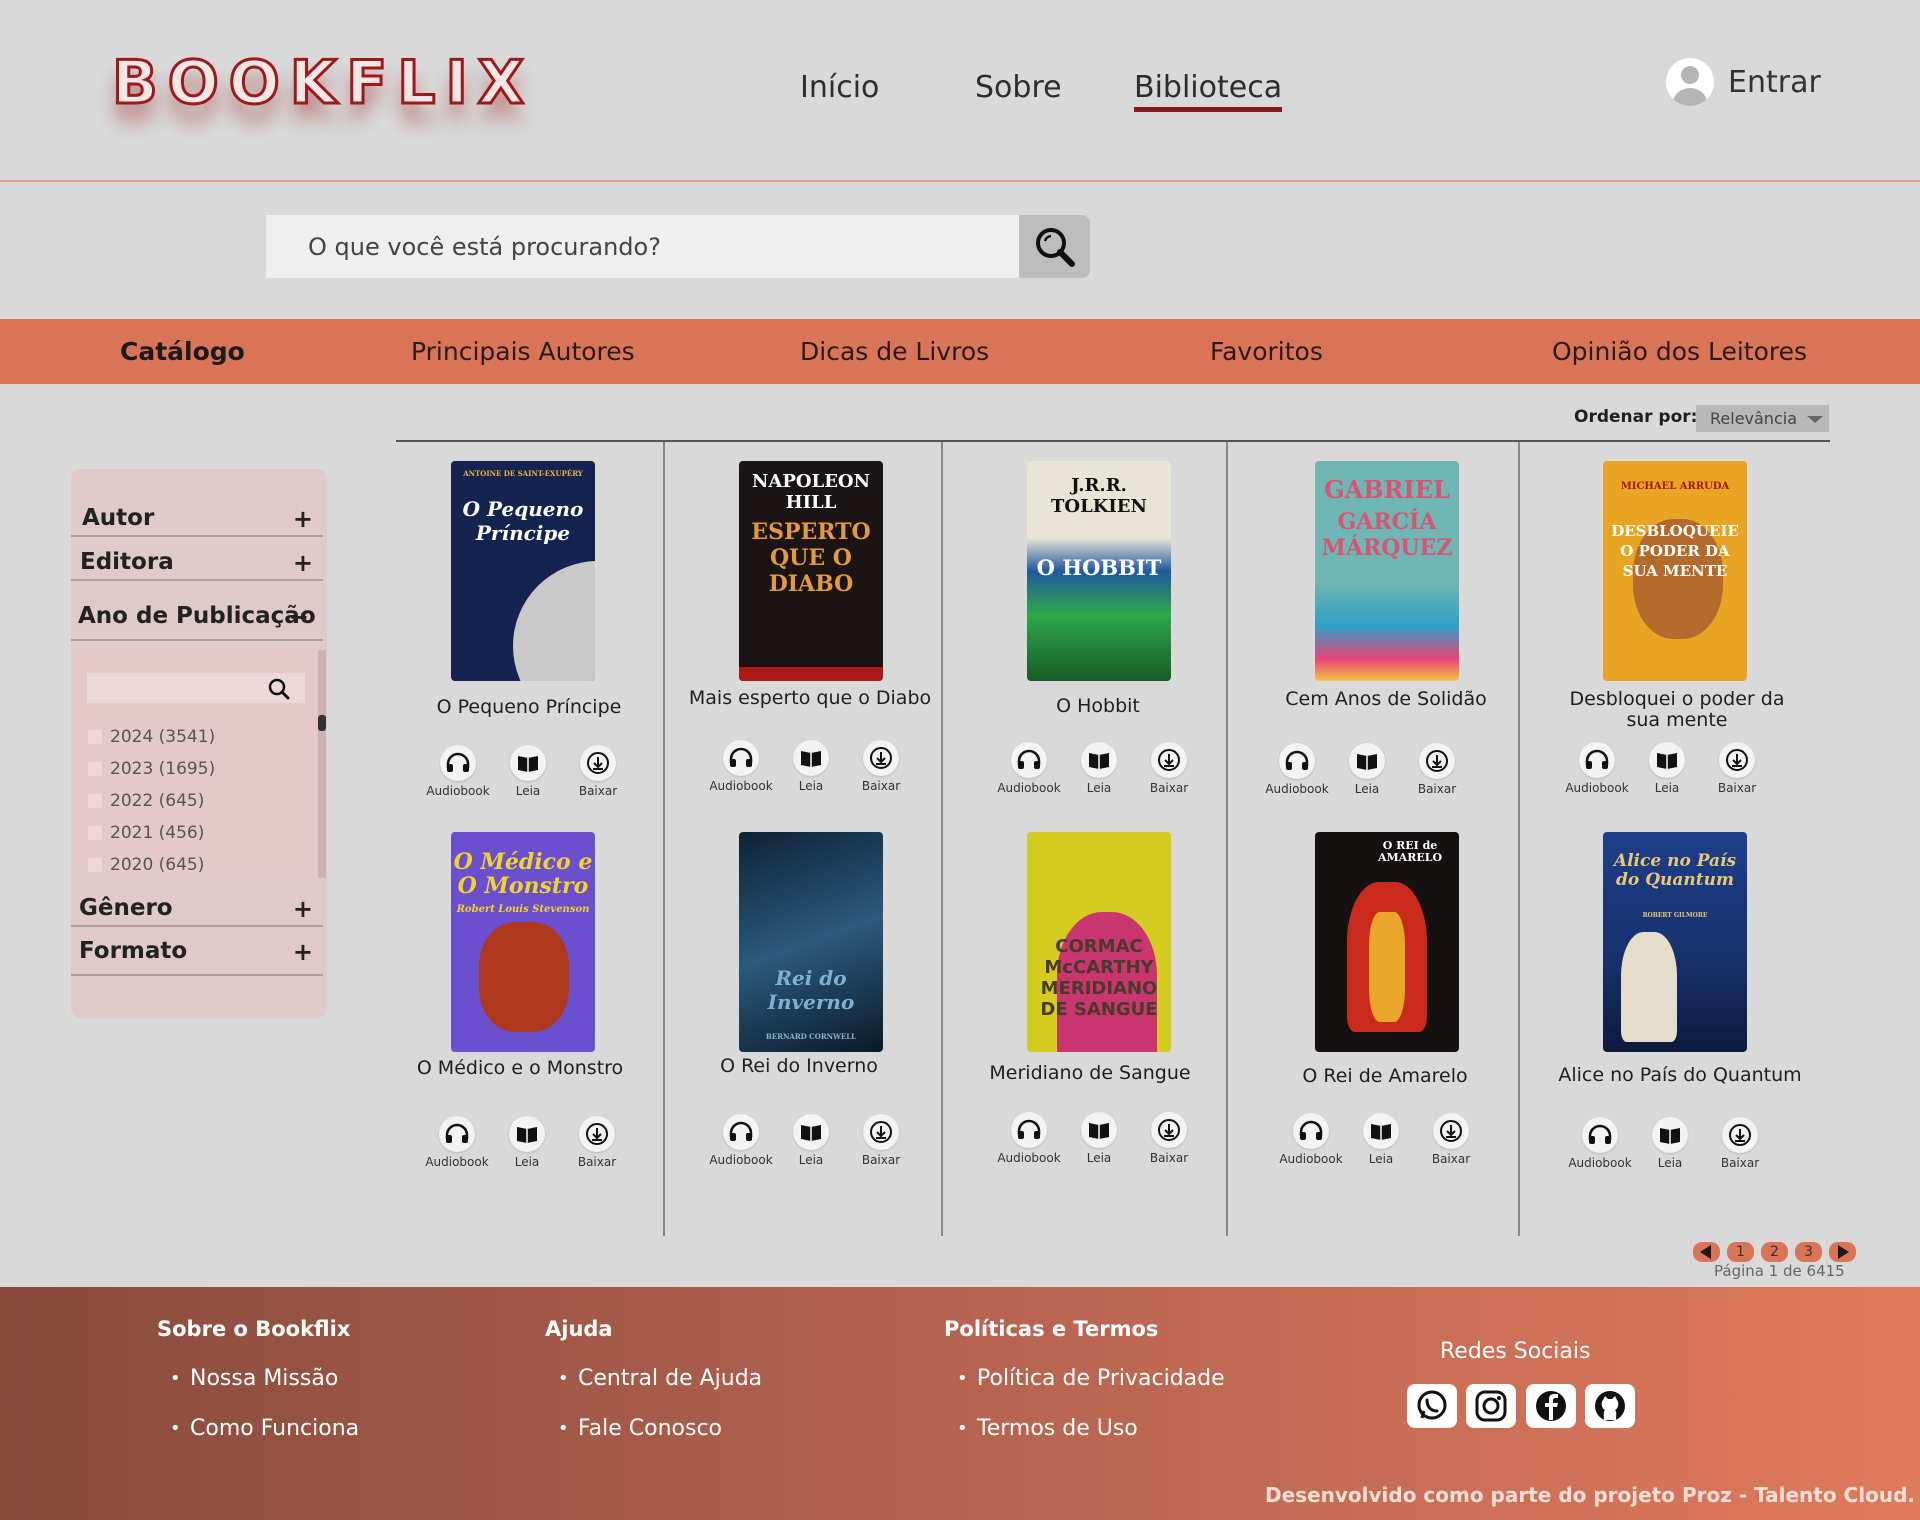 The image size is (1920, 1520). I want to click on book-title: O Rei do Inverno, so click(799, 1066).